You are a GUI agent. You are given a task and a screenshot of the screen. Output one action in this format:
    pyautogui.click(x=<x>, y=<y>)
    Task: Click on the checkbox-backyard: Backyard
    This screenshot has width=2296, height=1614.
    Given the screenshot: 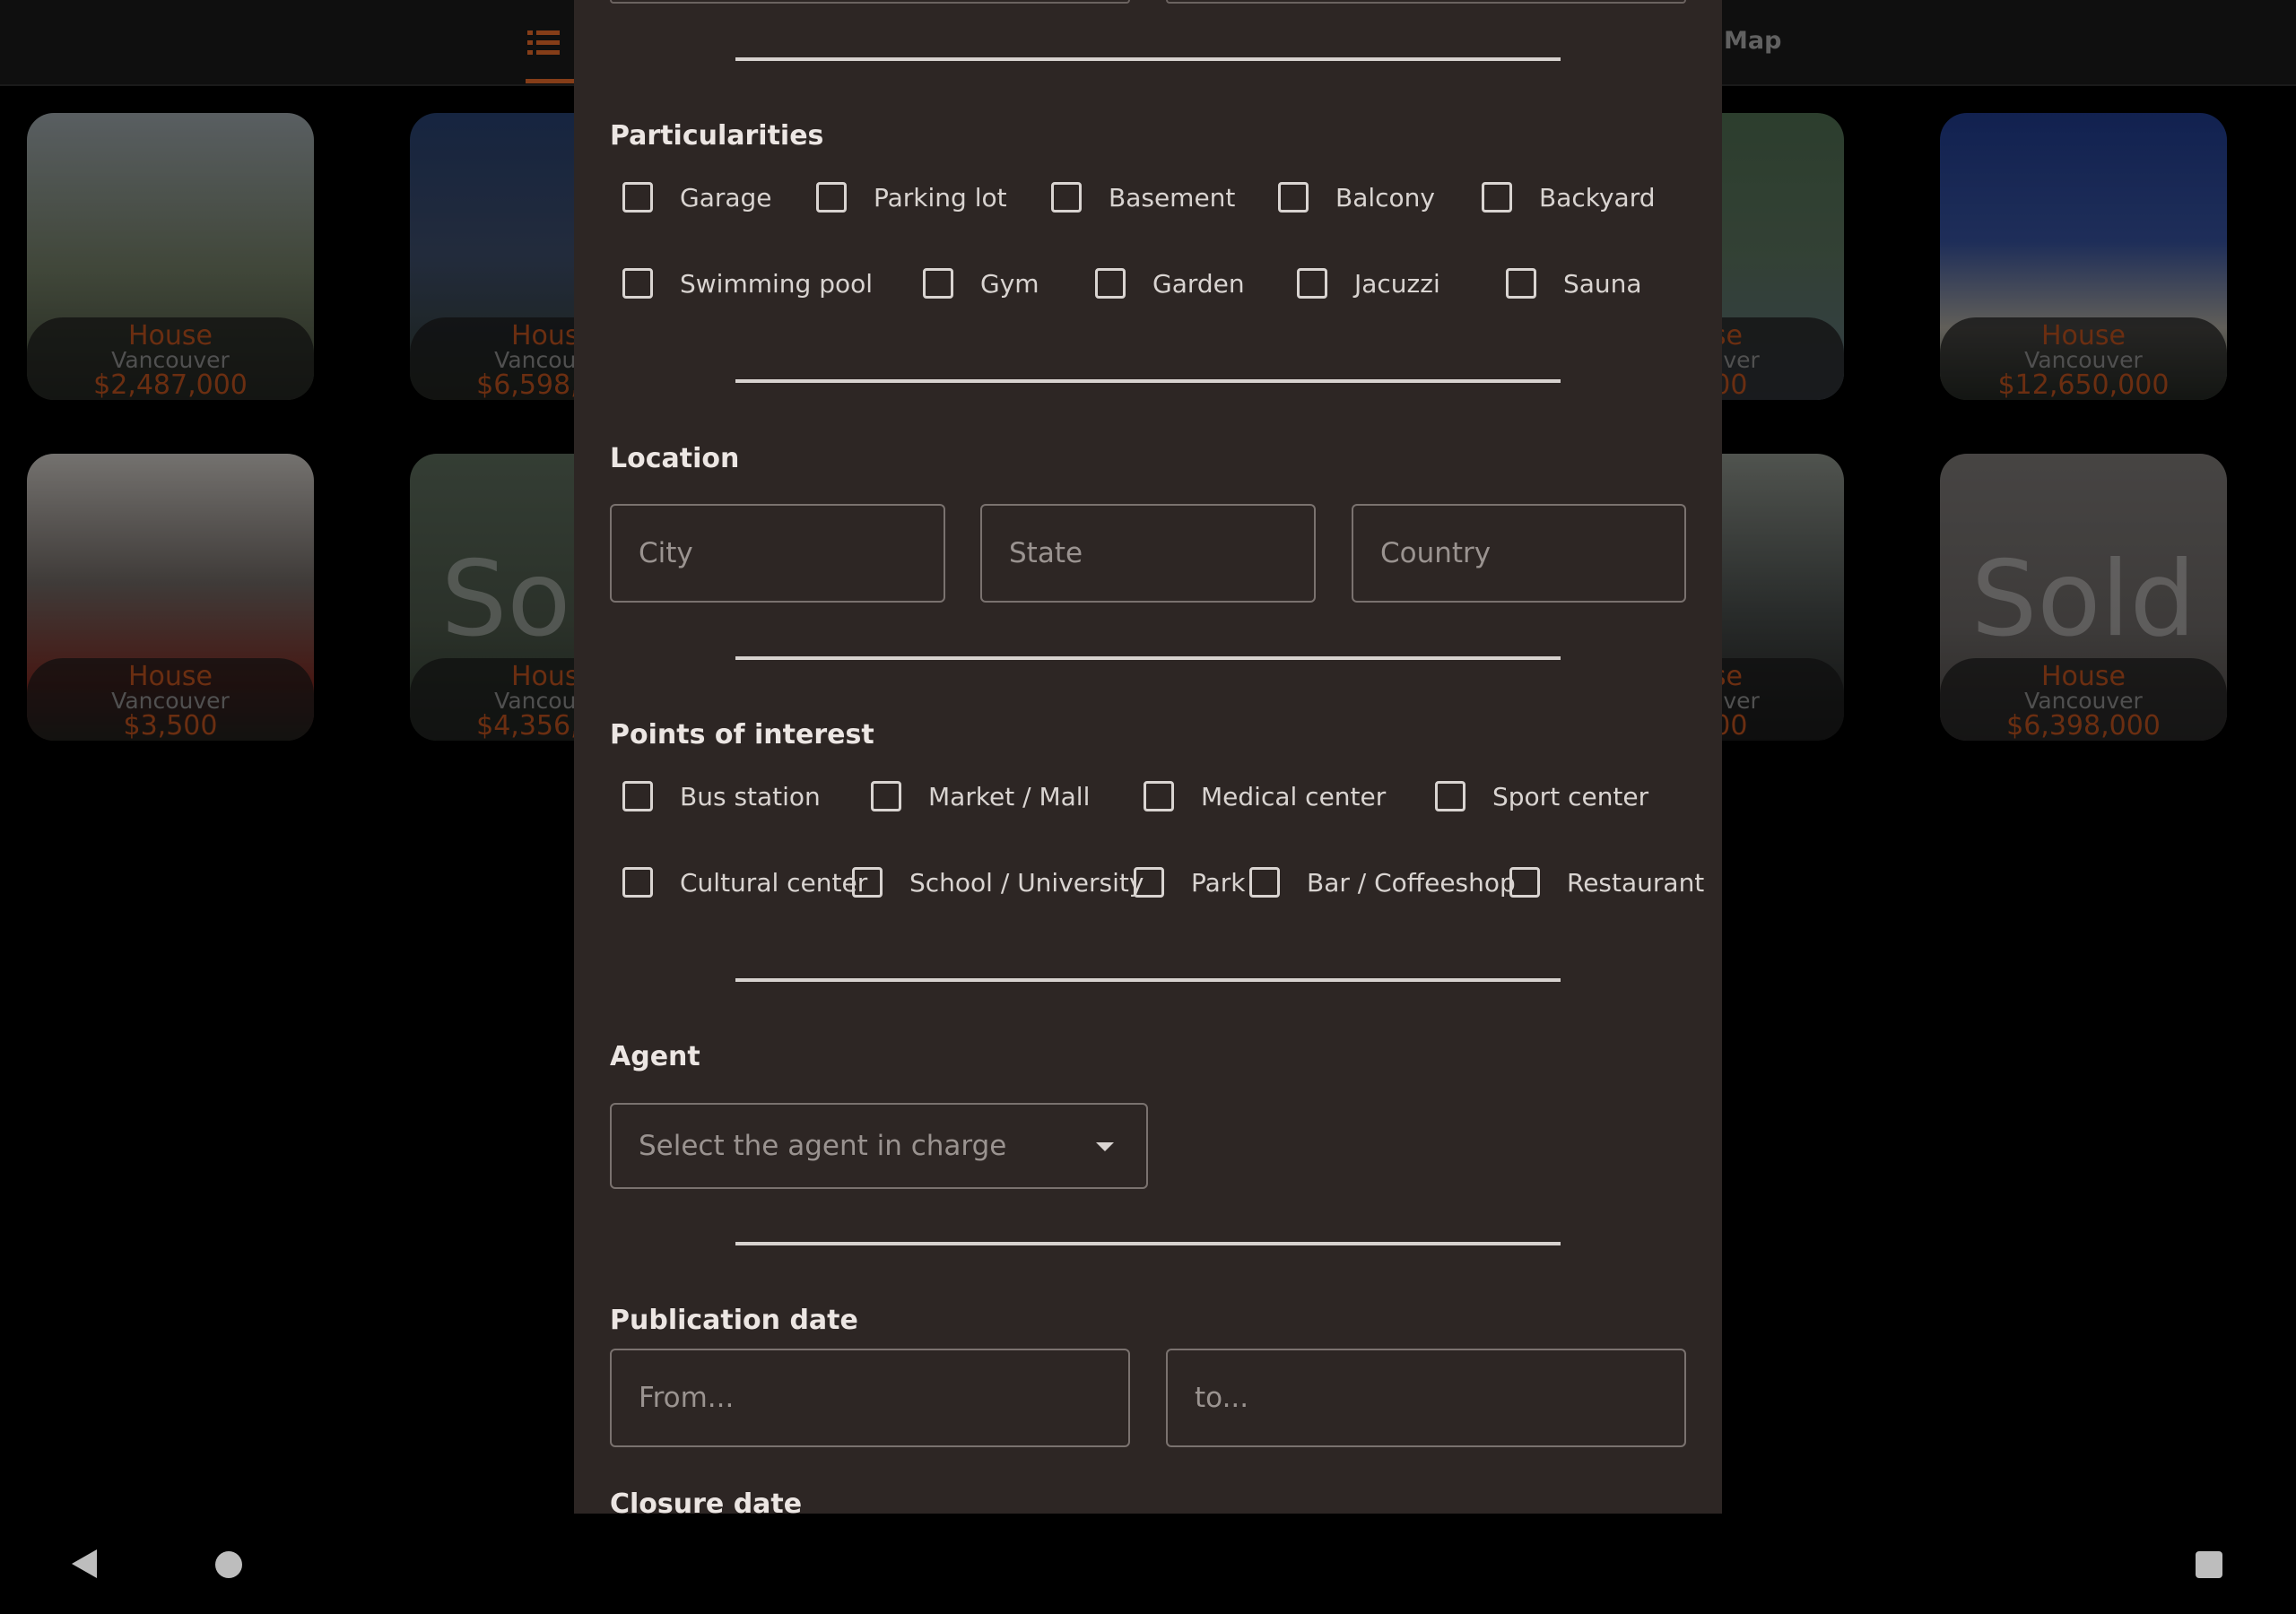 What is the action you would take?
    pyautogui.click(x=1569, y=197)
    